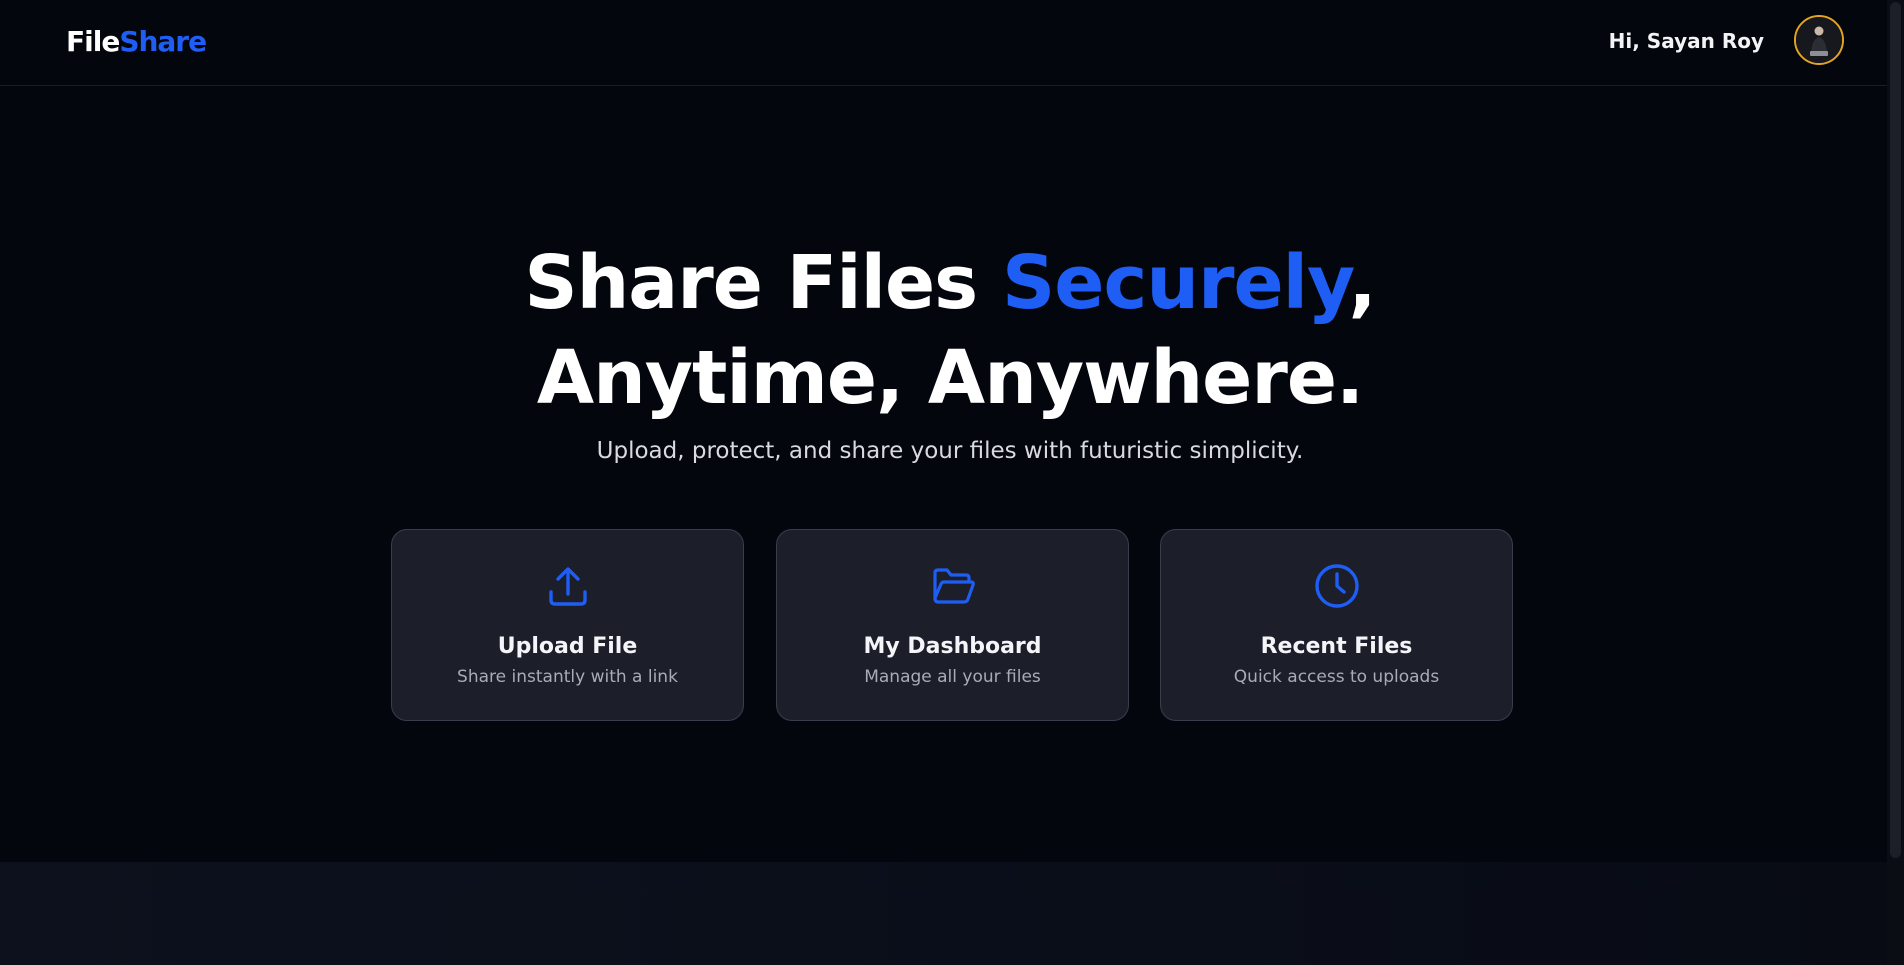 This screenshot has height=965, width=1904. What do you see at coordinates (1337, 586) in the screenshot?
I see `clock-icon` at bounding box center [1337, 586].